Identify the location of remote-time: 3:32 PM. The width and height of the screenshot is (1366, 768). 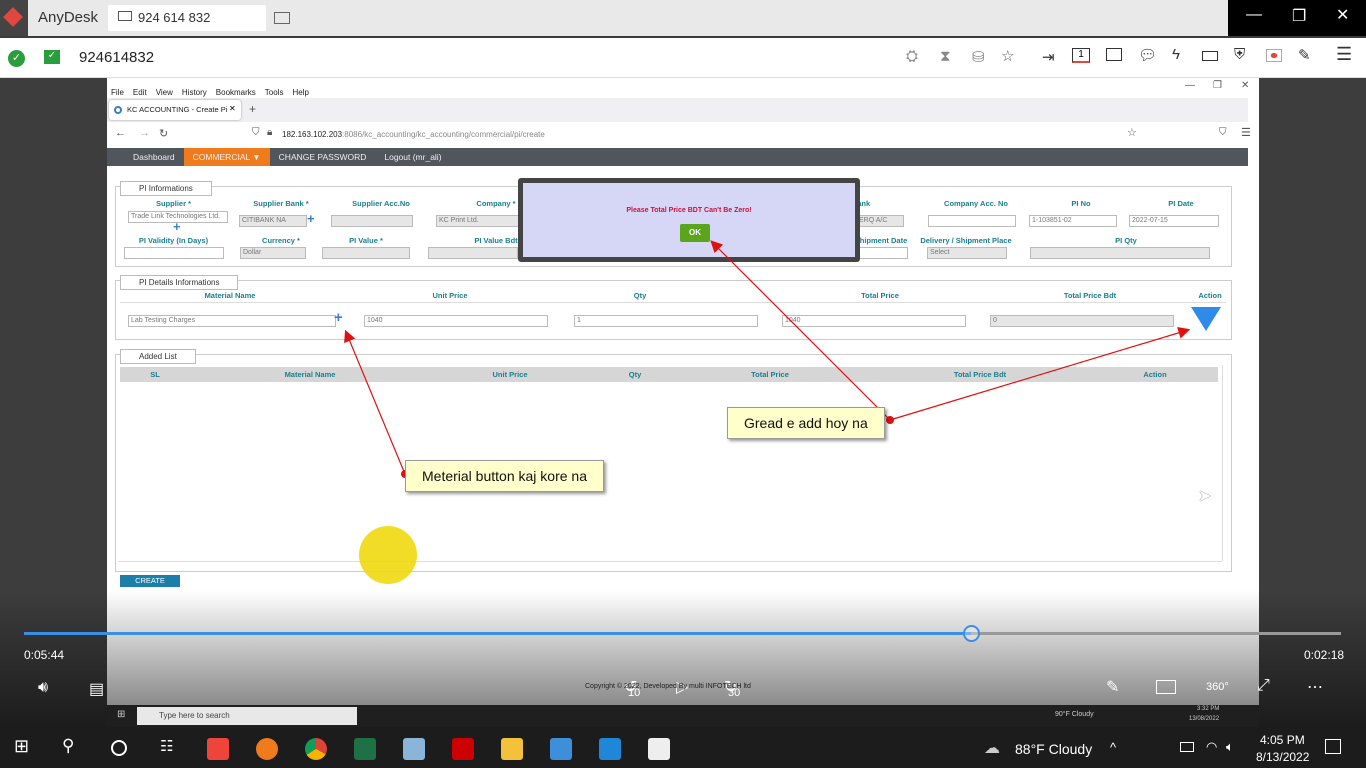
(1208, 709).